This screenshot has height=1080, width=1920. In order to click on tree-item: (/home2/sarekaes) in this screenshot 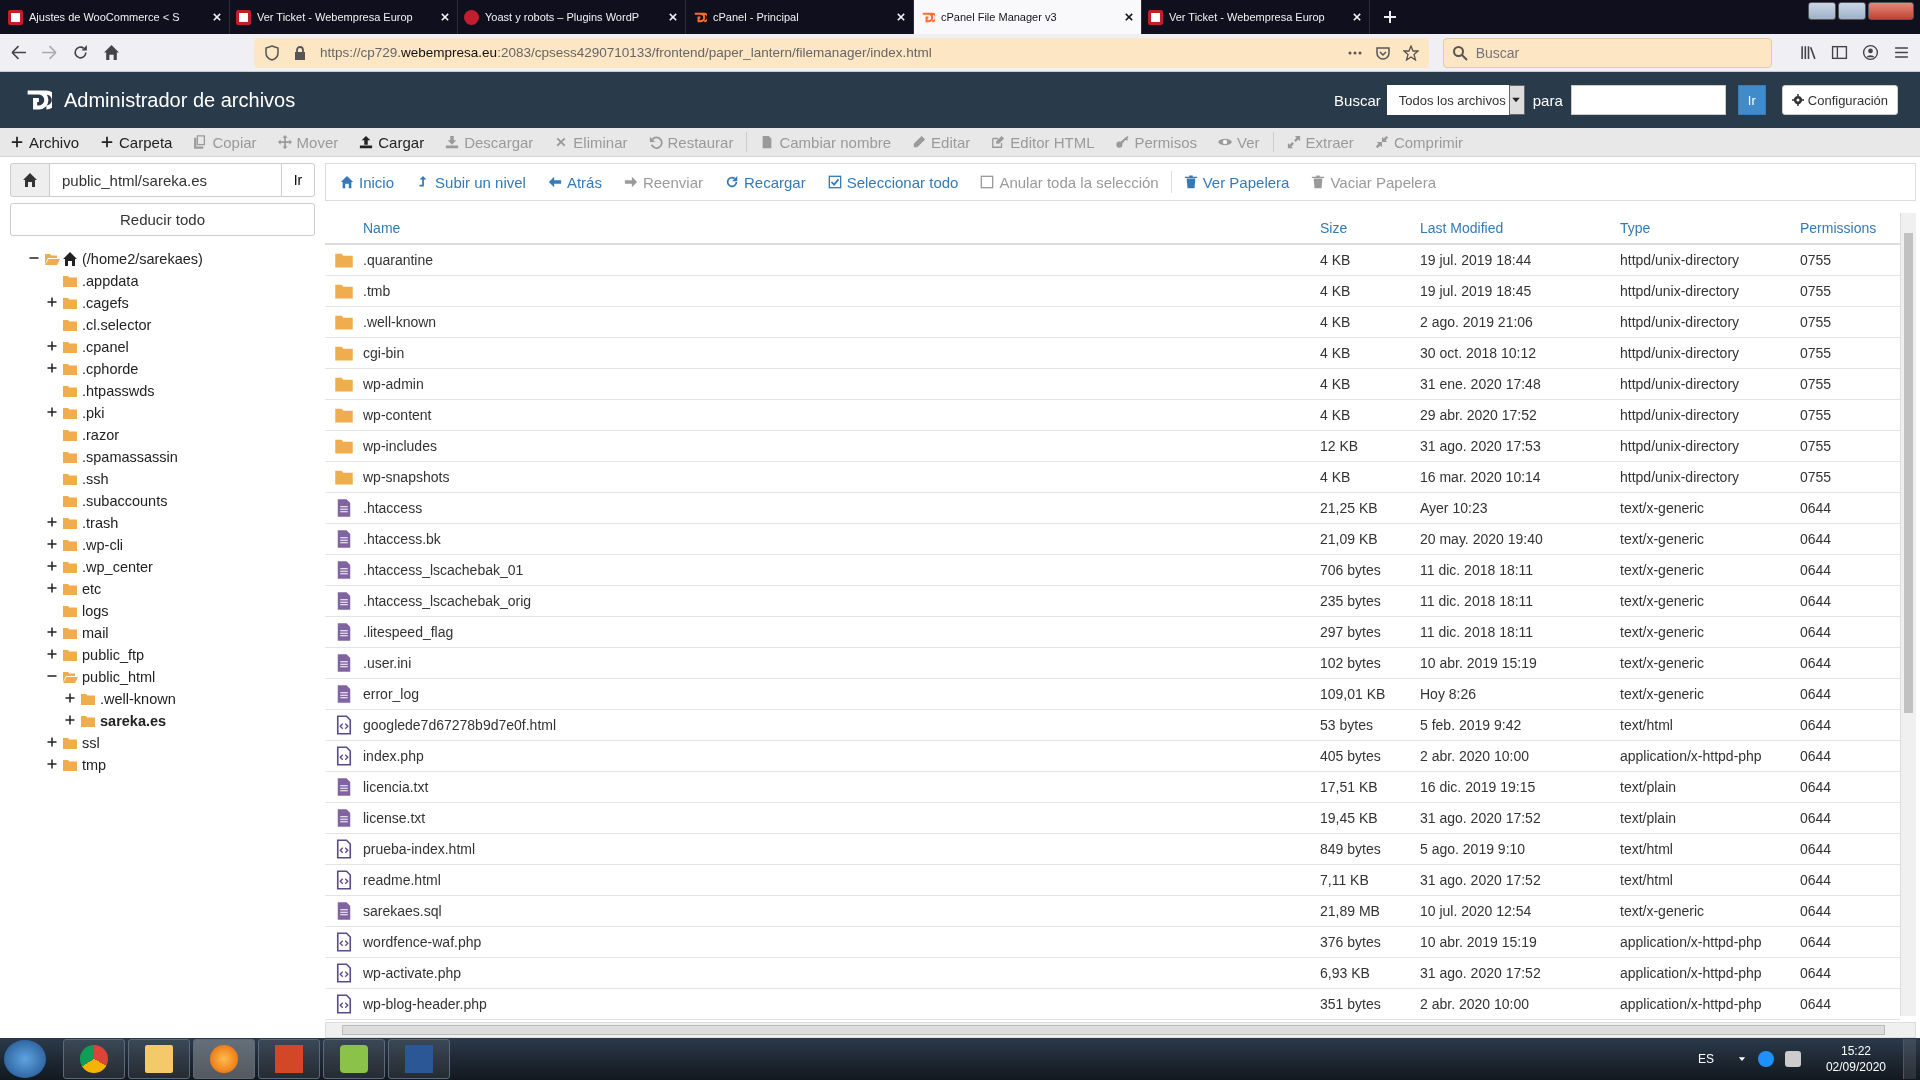, I will do `click(142, 259)`.